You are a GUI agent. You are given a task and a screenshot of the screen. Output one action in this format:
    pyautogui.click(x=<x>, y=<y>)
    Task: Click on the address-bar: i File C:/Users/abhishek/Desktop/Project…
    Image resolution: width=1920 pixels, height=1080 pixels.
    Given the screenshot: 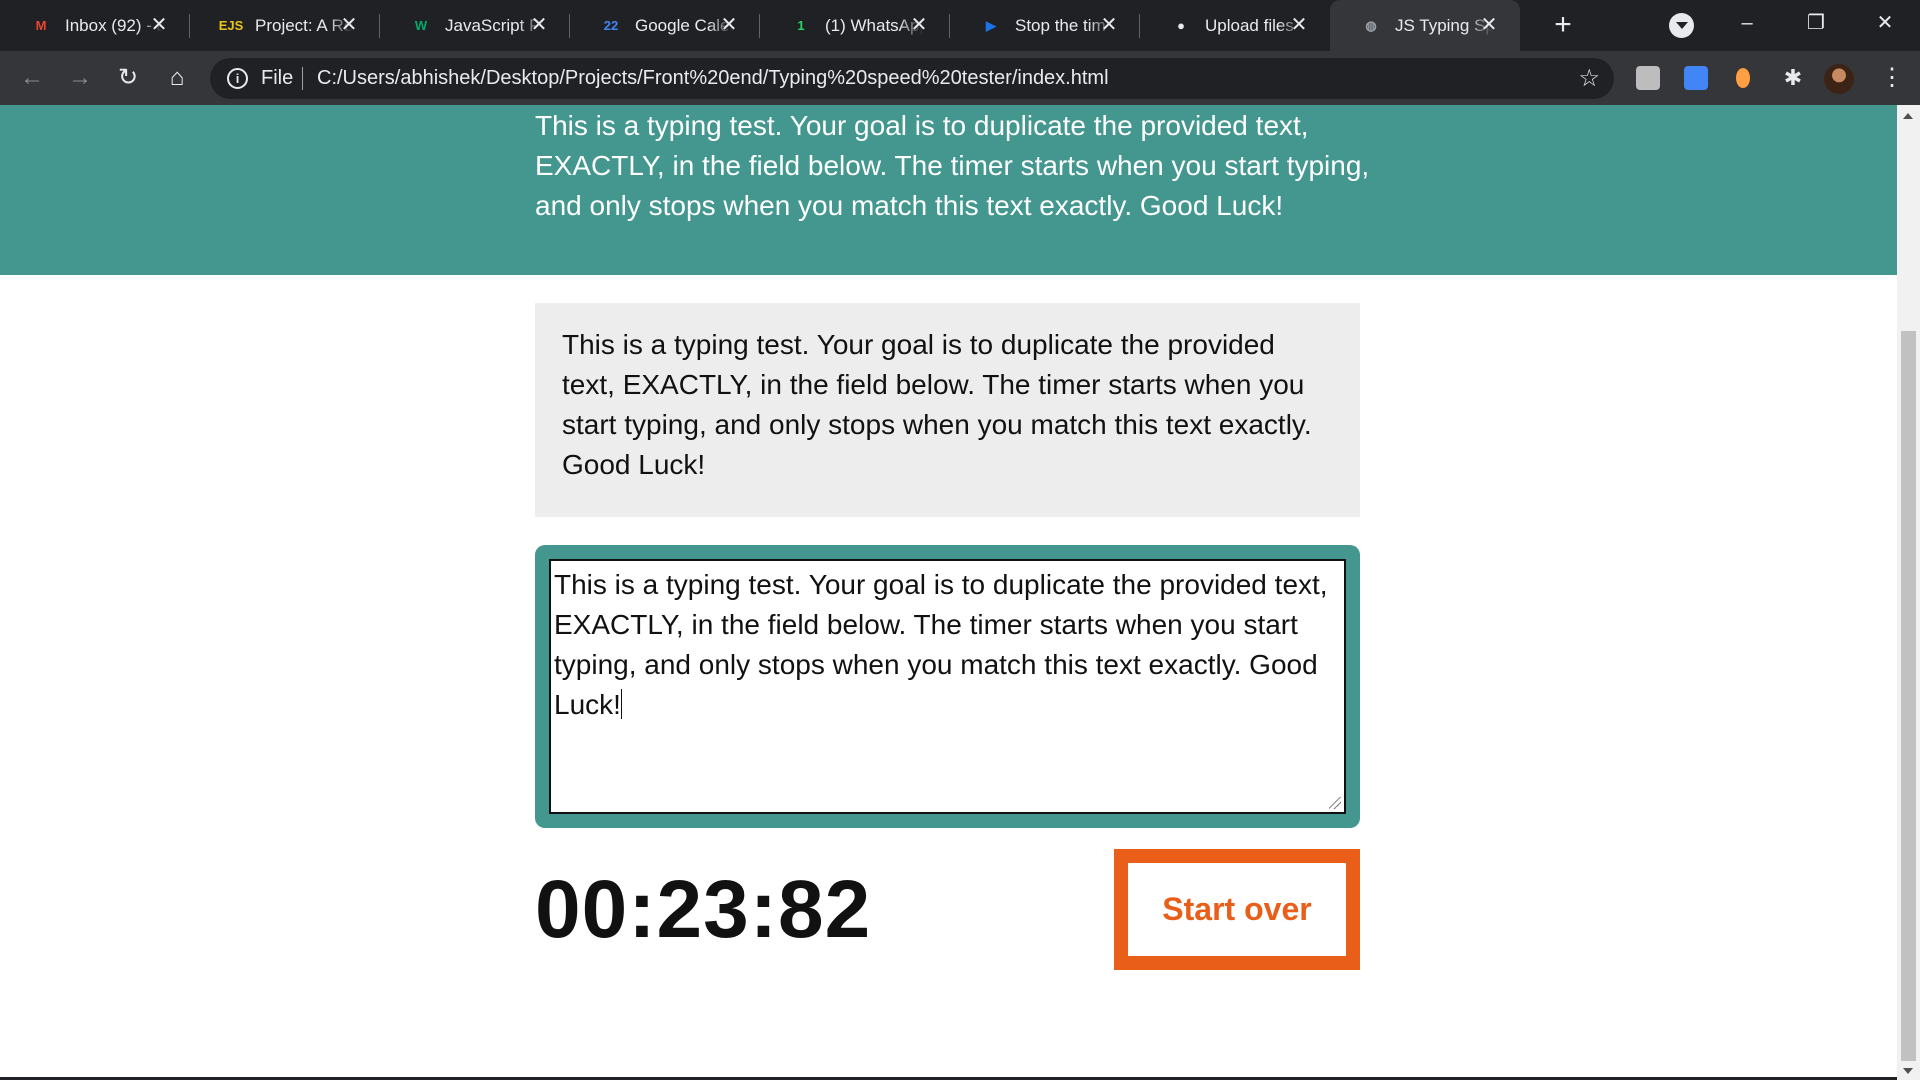 What is the action you would take?
    pyautogui.click(x=912, y=78)
    